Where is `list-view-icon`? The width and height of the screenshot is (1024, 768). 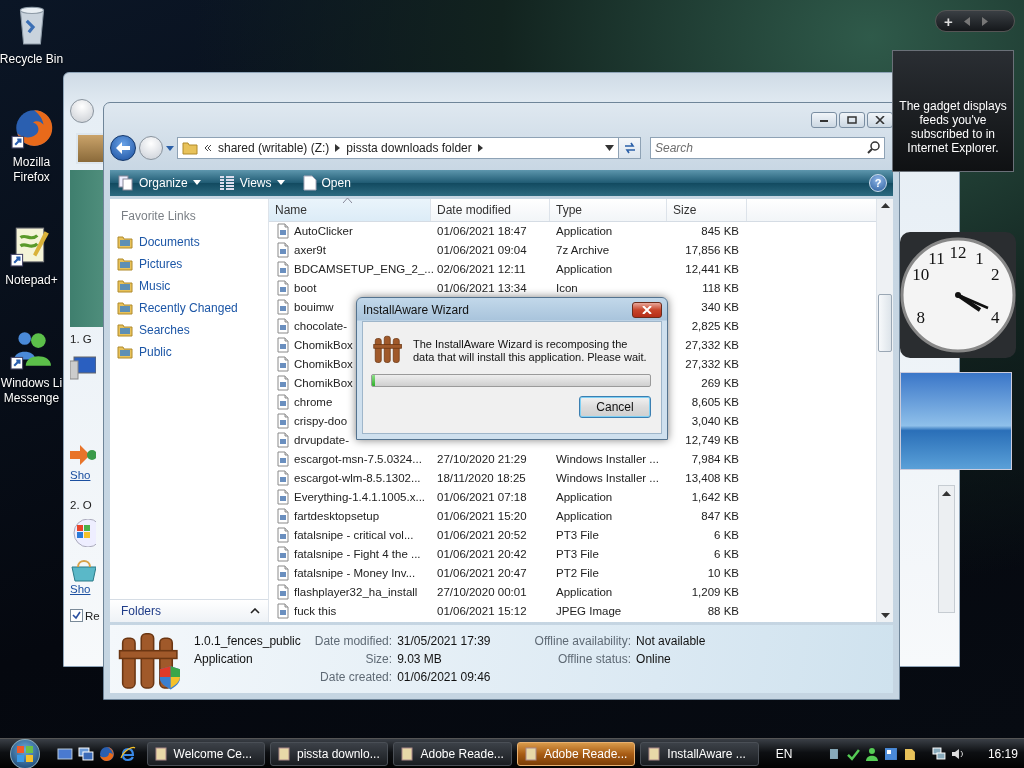
list-view-icon is located at coordinates (226, 182).